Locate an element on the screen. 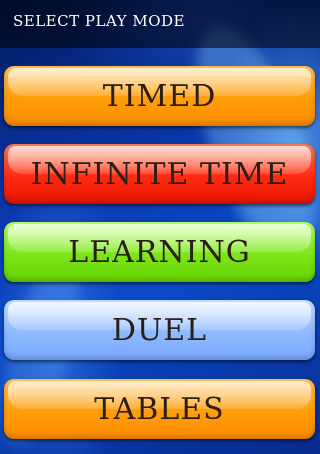 This screenshot has height=454, width=320. tables-mode-label: TABLES is located at coordinates (159, 409).